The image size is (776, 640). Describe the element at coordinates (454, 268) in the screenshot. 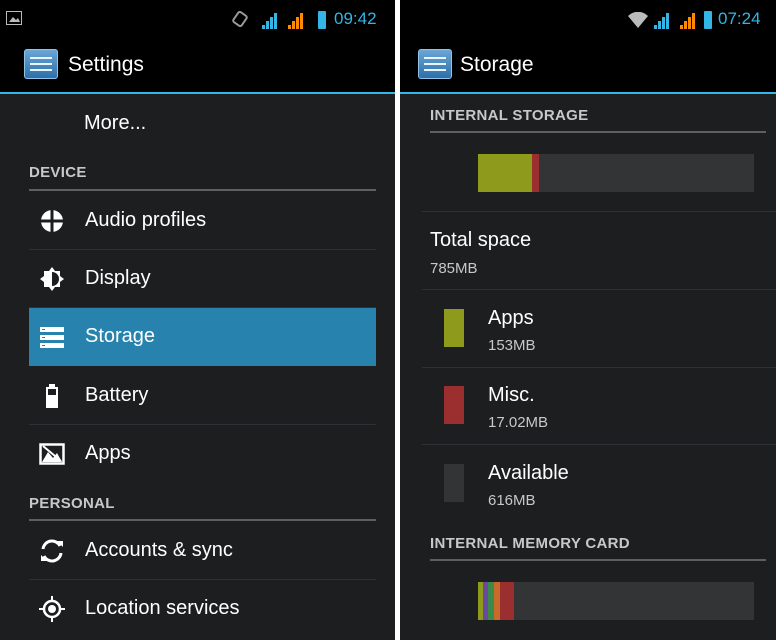

I see `total-space-value: 785MB` at that location.